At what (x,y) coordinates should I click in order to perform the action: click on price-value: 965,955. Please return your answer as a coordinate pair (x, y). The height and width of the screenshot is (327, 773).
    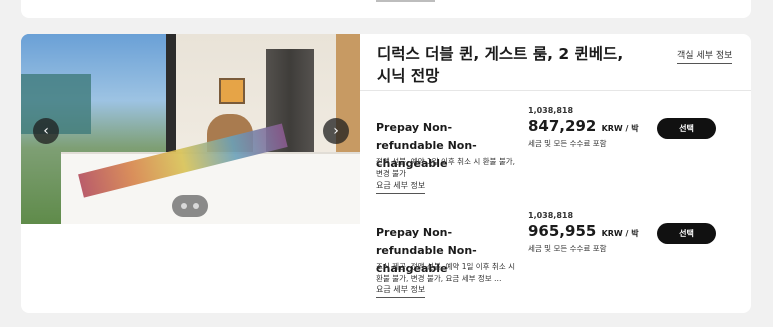
    Looking at the image, I should click on (562, 231).